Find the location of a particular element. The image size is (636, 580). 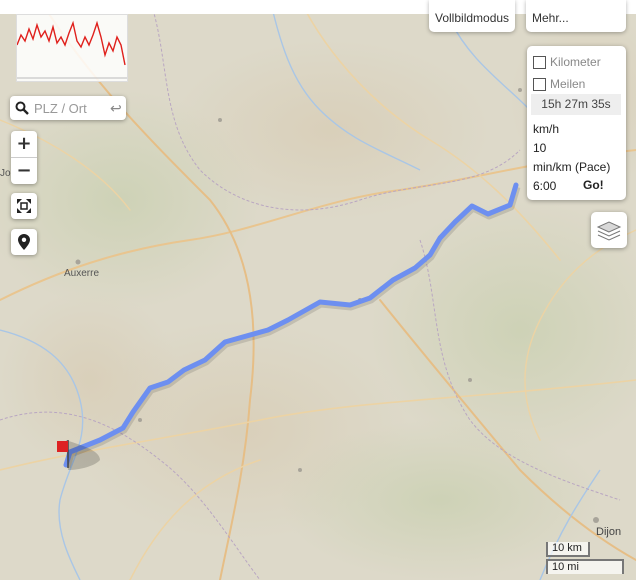

meilen-checkbox is located at coordinates (539, 84).